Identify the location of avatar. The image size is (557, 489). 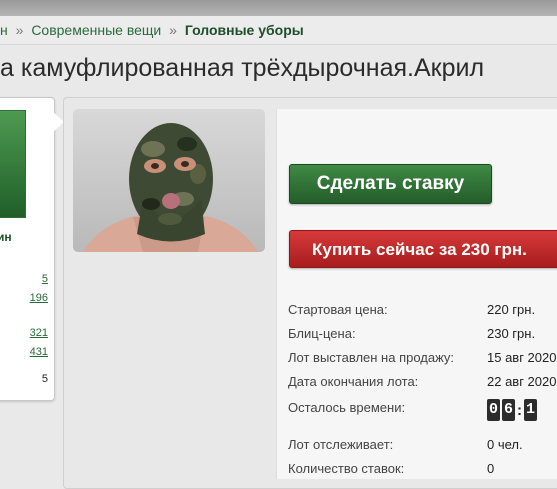
(13, 164).